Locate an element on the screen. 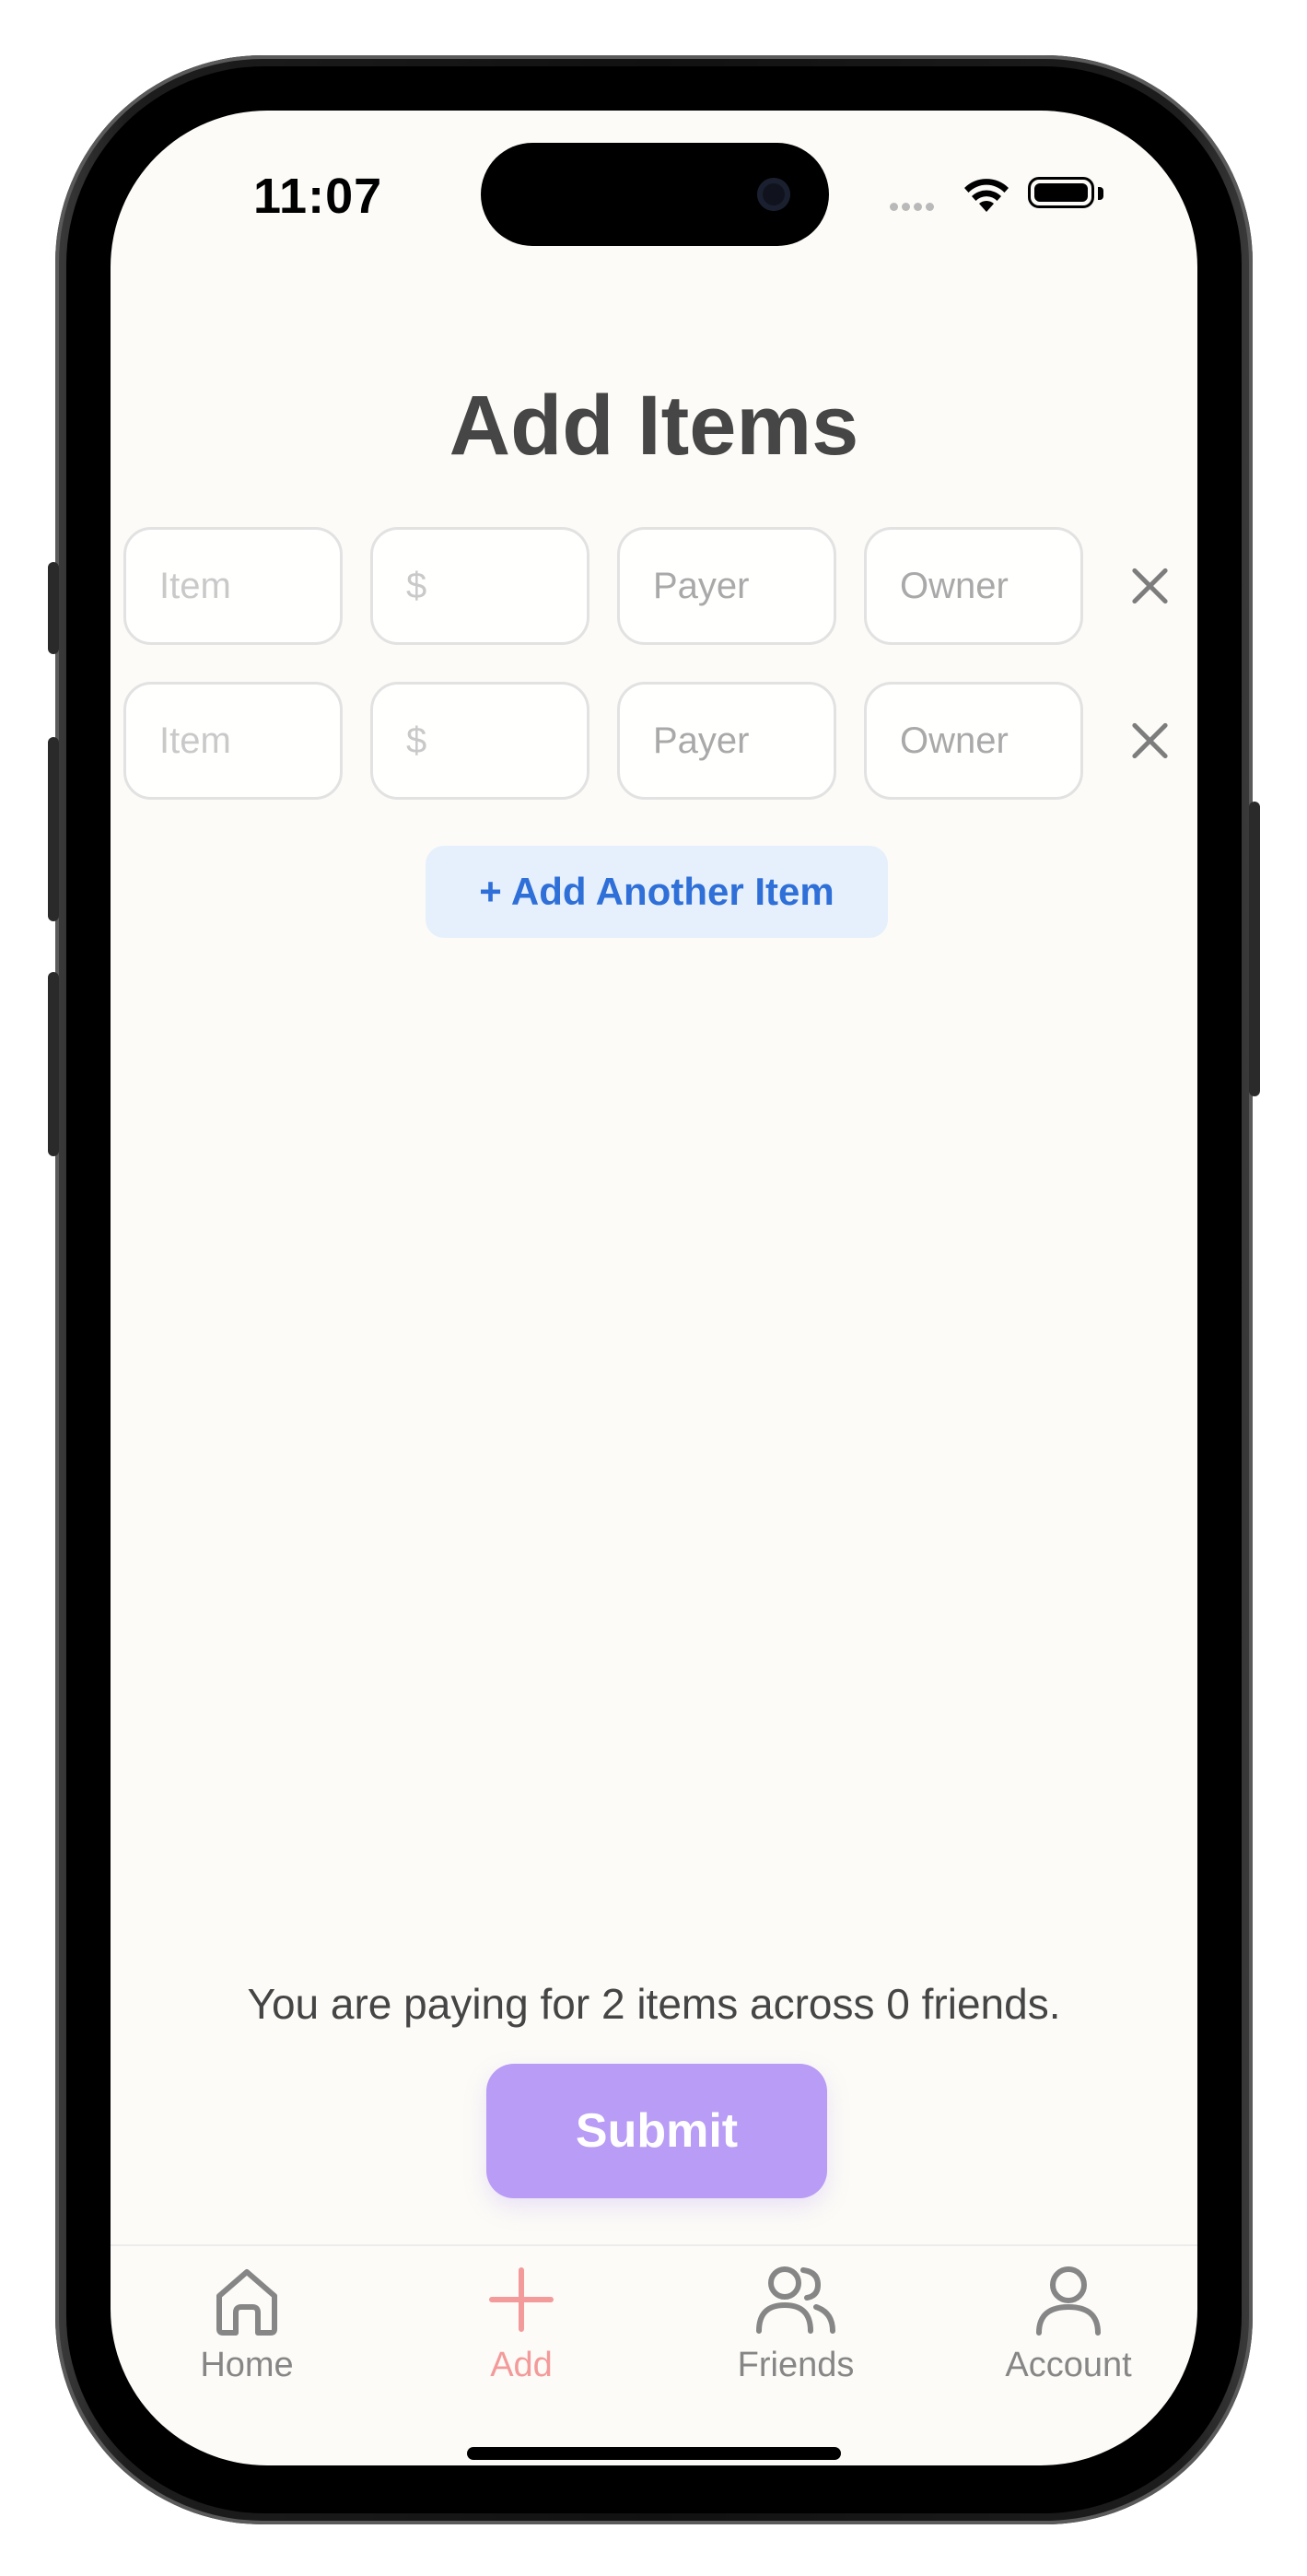 This screenshot has height=2576, width=1307. volume-up-button is located at coordinates (54, 829).